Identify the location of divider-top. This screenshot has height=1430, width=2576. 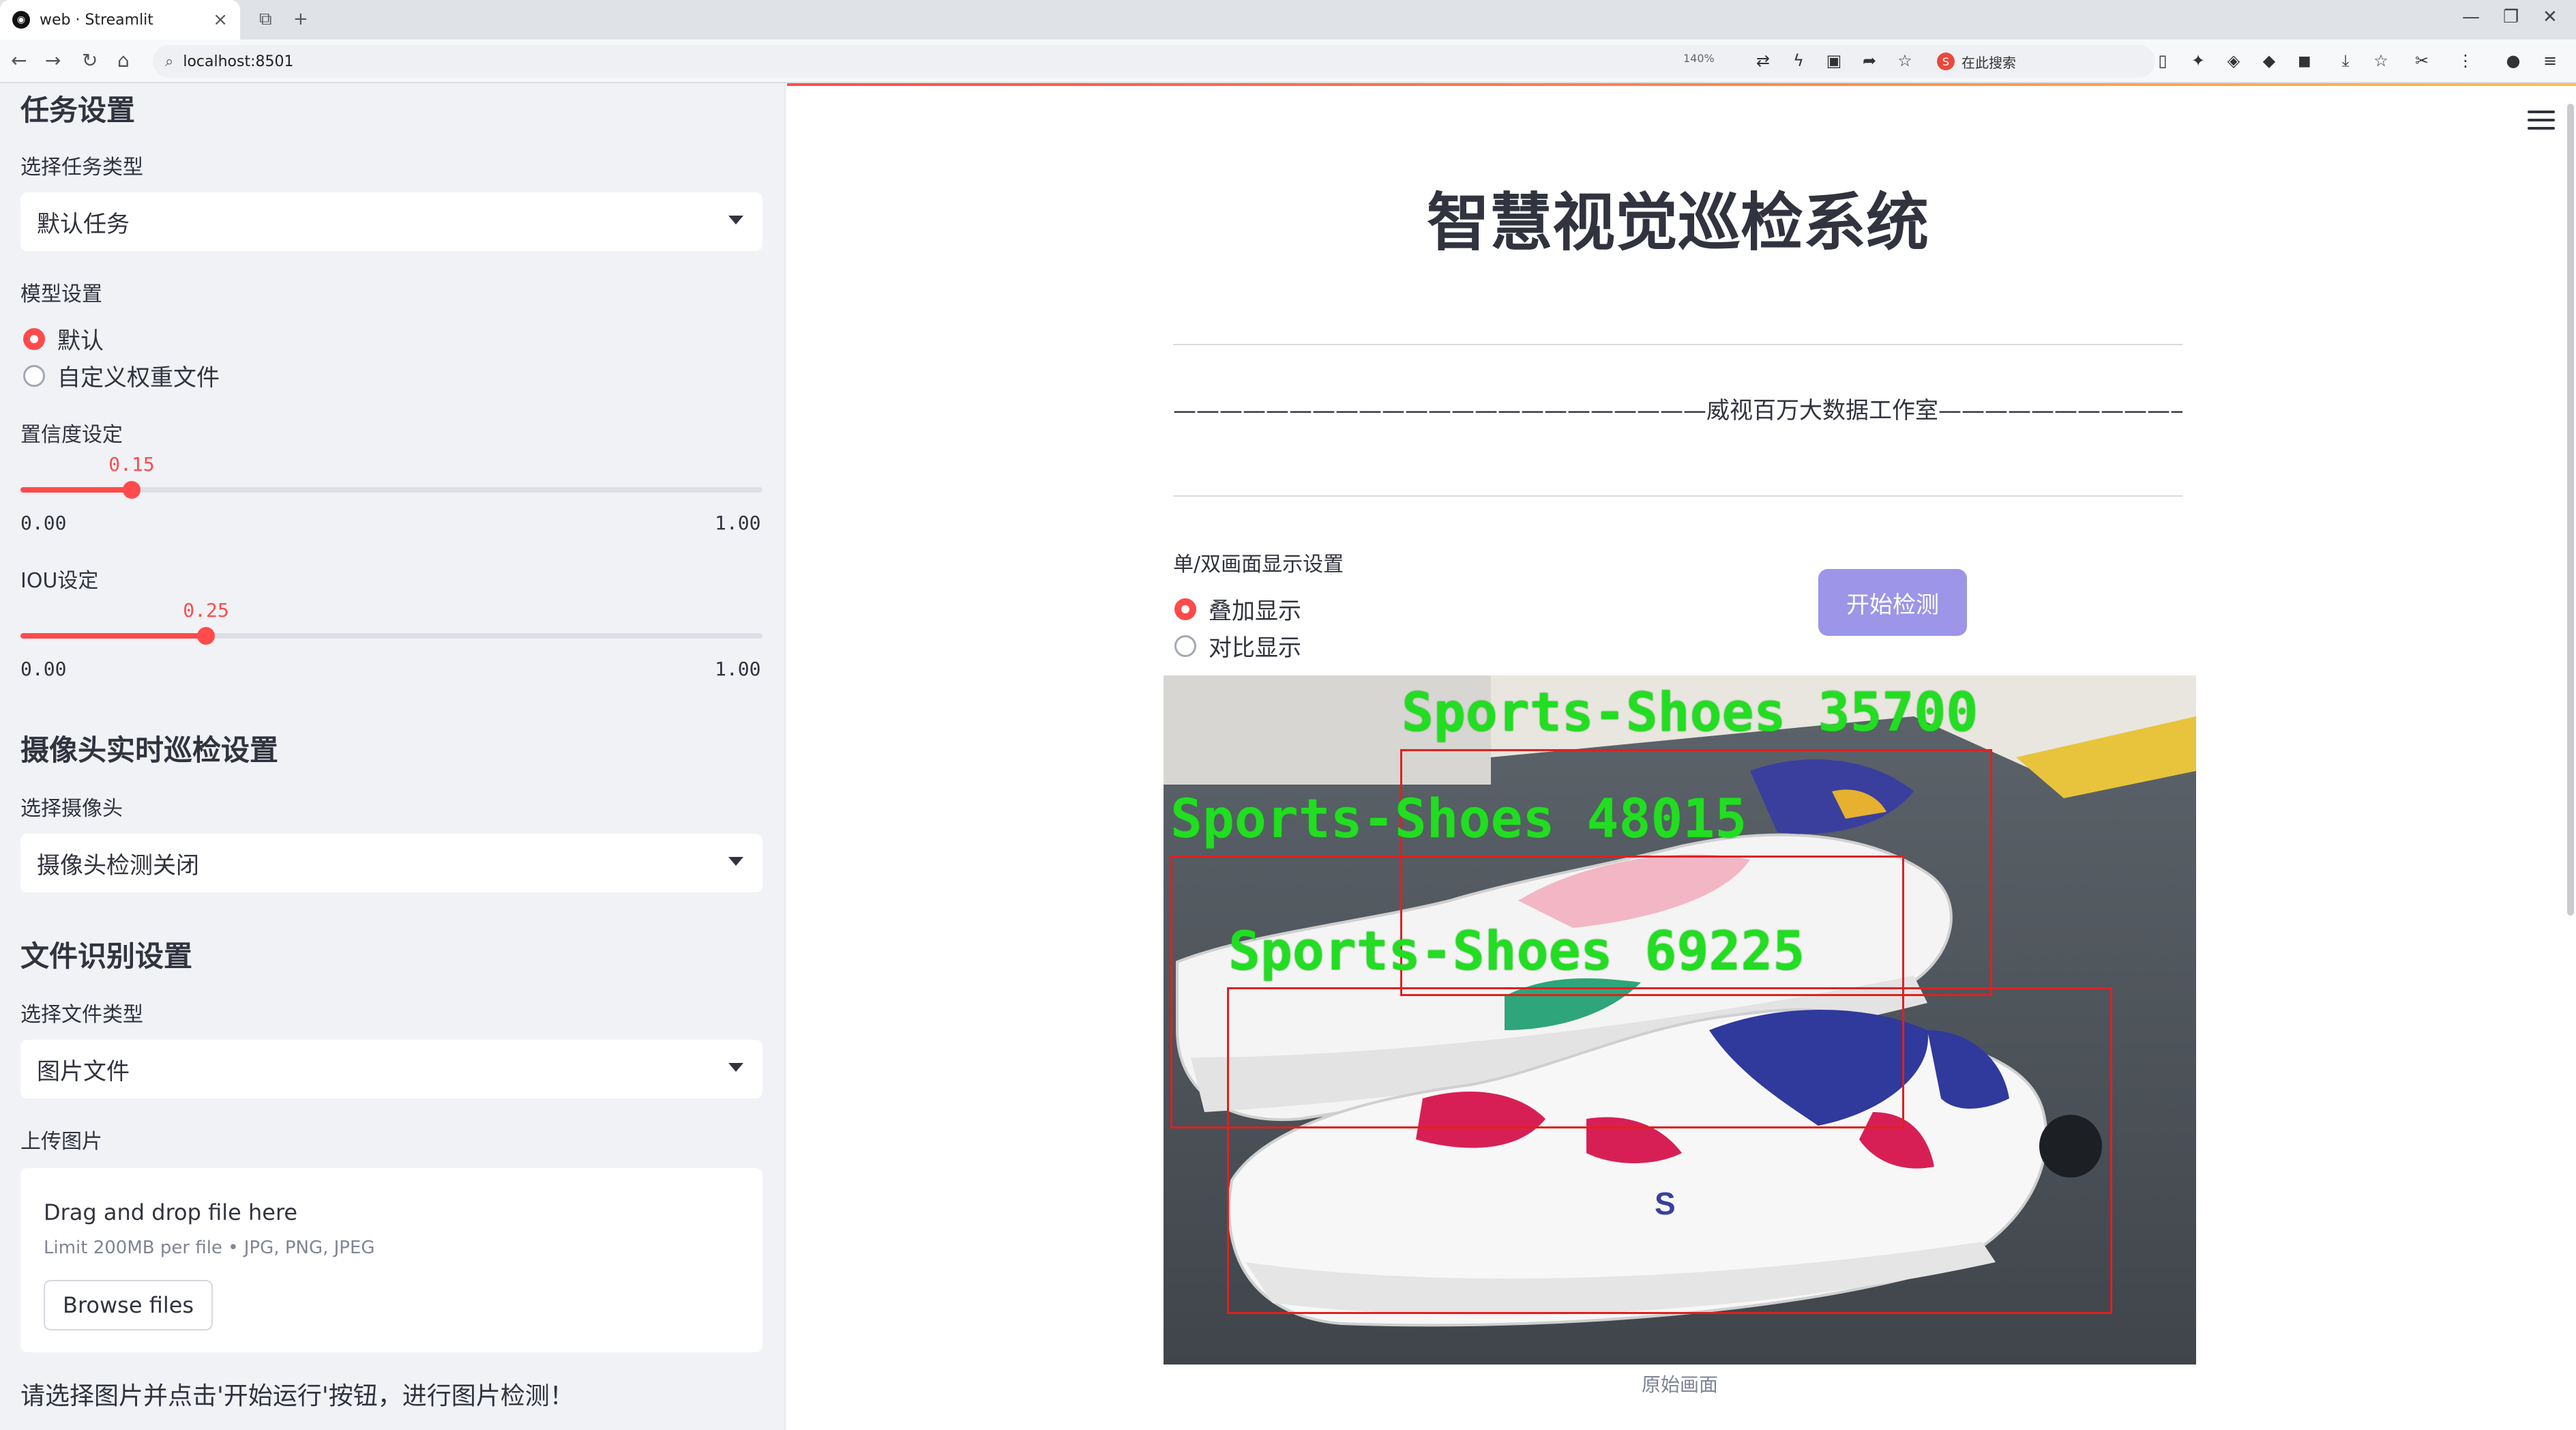
(1677, 344).